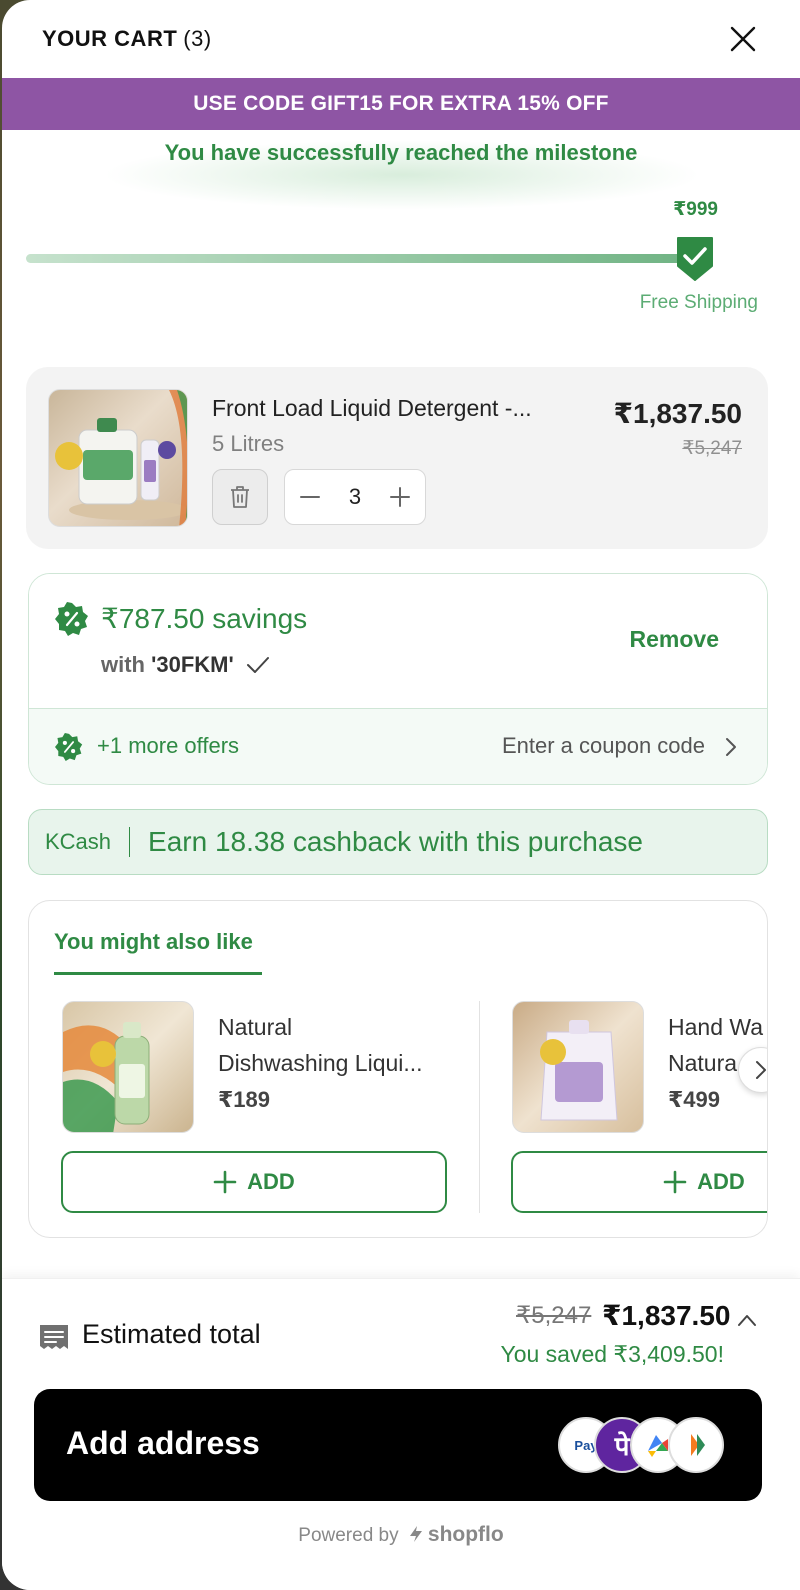  I want to click on bhim-icon, so click(696, 1445).